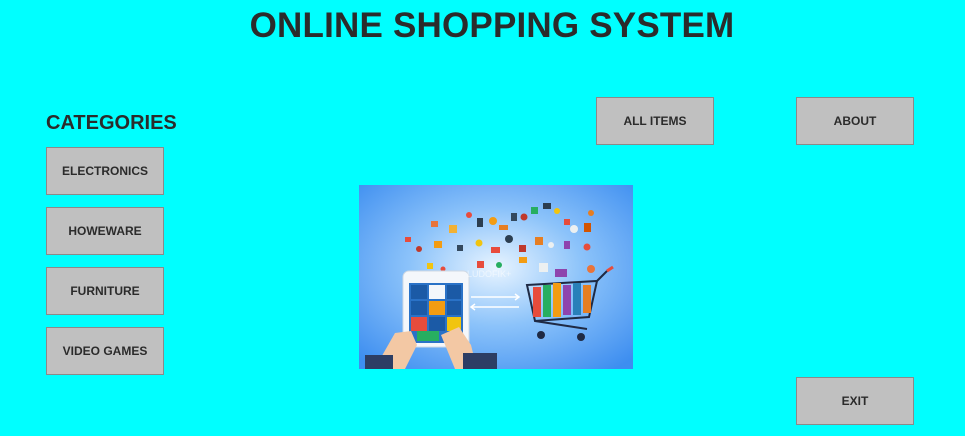 The image size is (965, 436). I want to click on category-furniture-button: FURNITURE, so click(105, 291).